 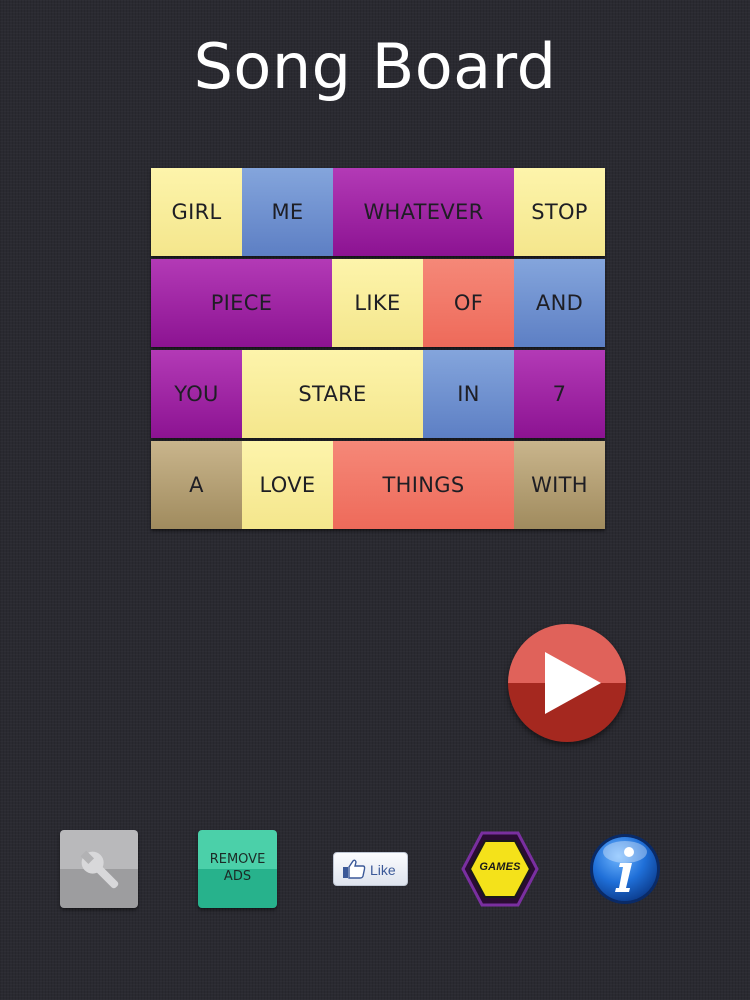 What do you see at coordinates (237, 876) in the screenshot?
I see `remove-ads-label-line2: ADS` at bounding box center [237, 876].